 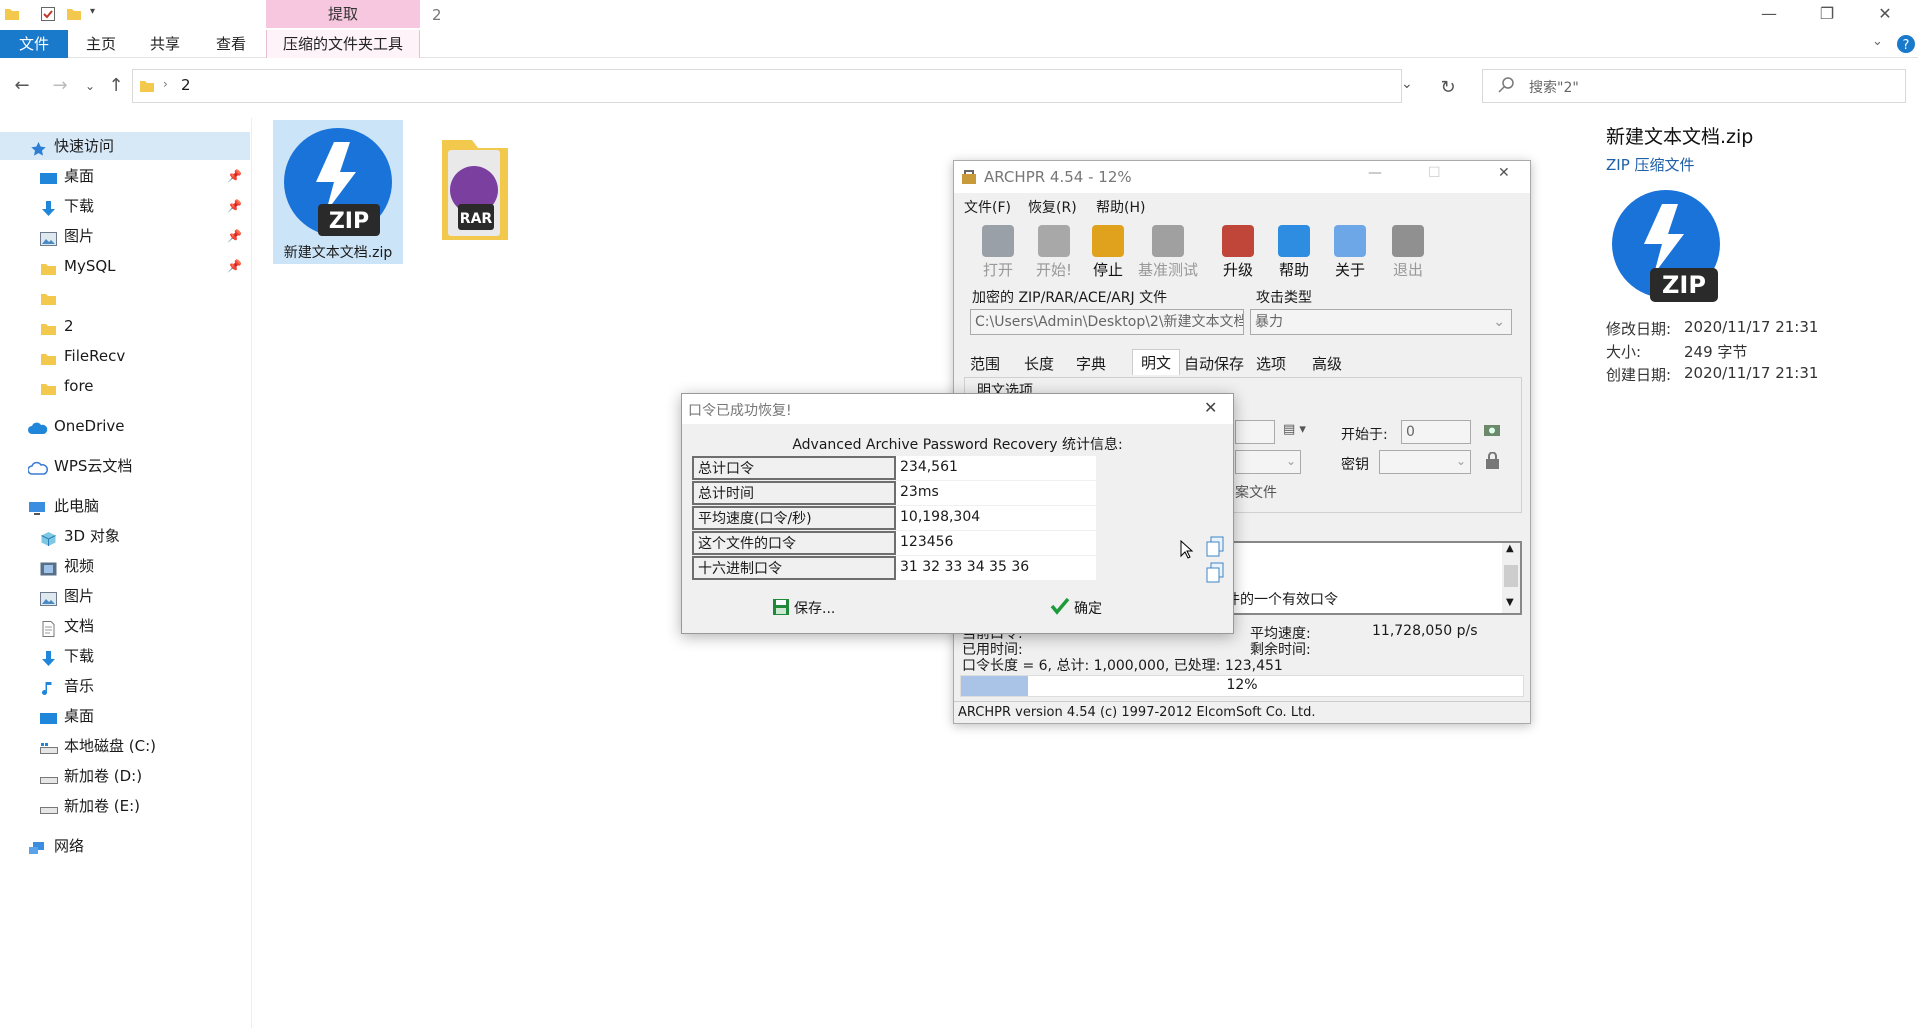 I want to click on properties-icon, so click(x=48, y=14).